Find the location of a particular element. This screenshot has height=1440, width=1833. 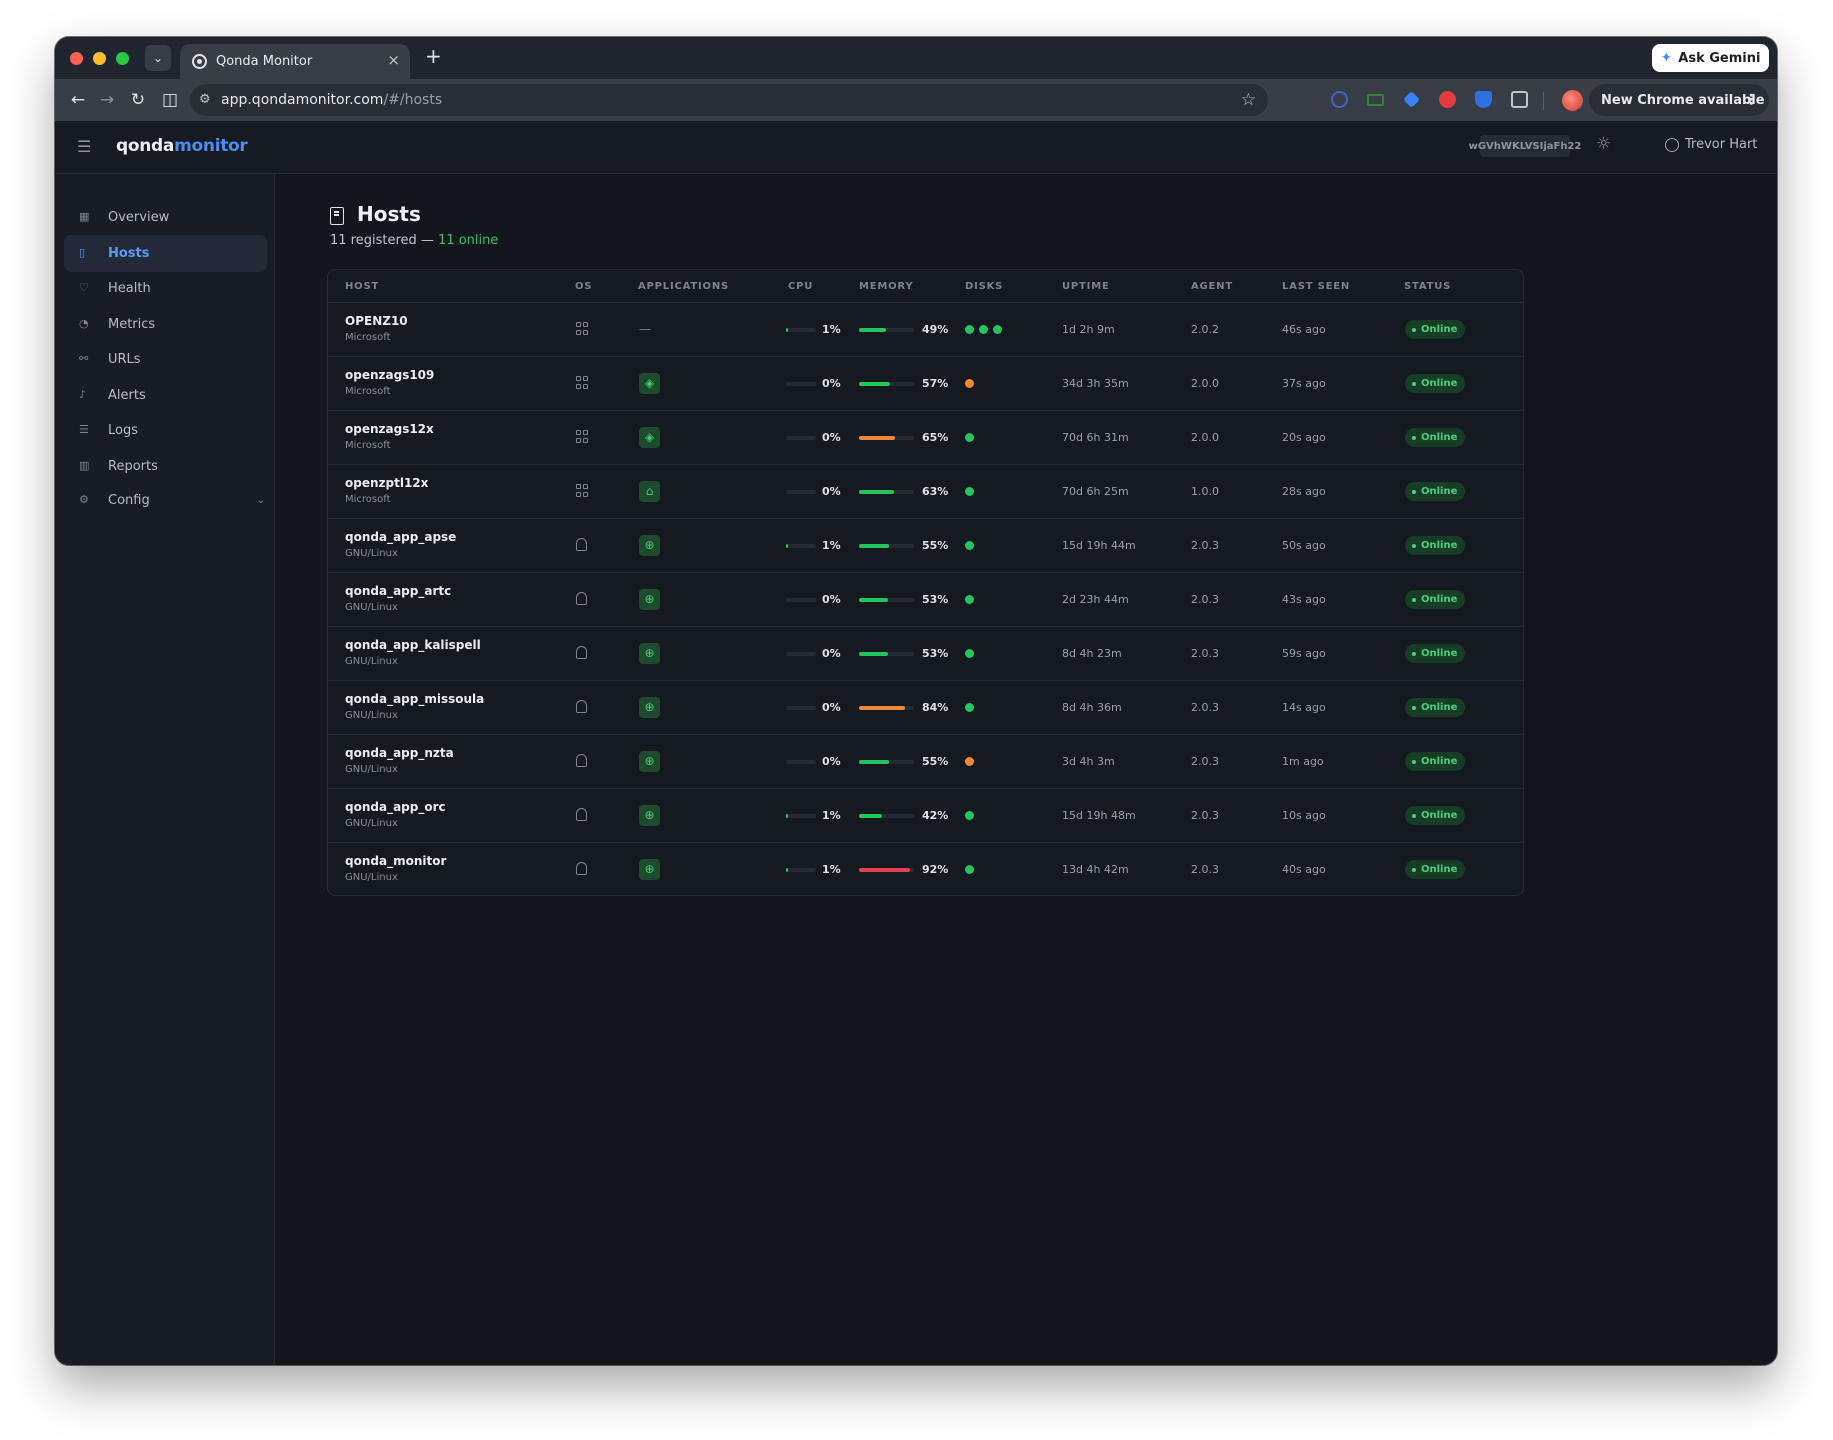

col-header-memory: MEMORY is located at coordinates (886, 286).